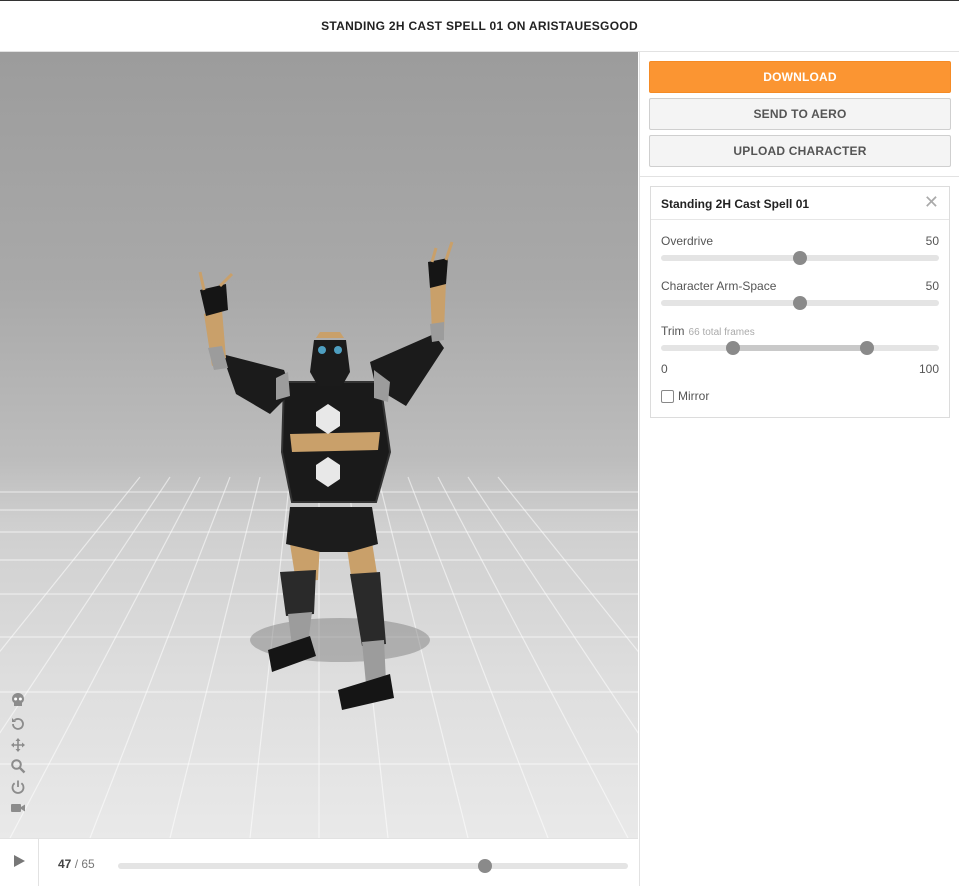  What do you see at coordinates (931, 202) in the screenshot?
I see `close-icon: ✕` at bounding box center [931, 202].